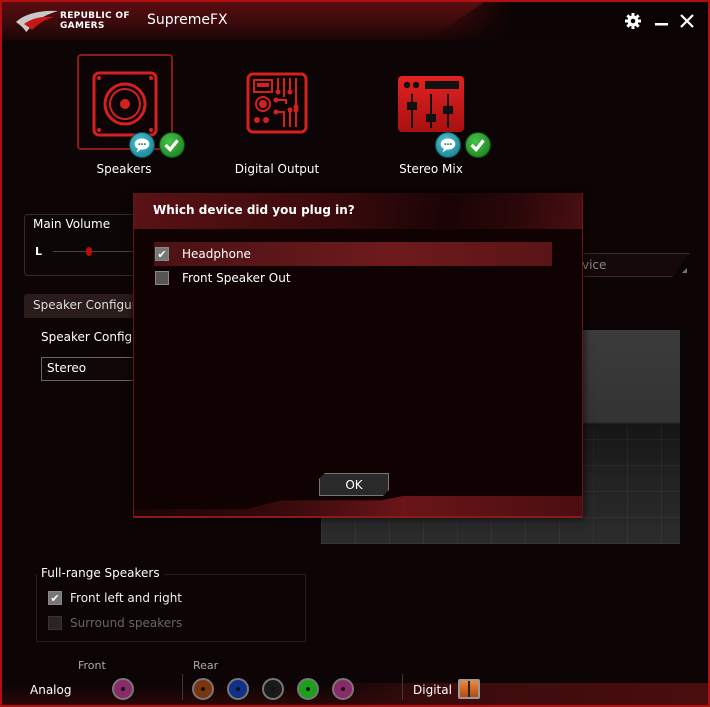 The height and width of the screenshot is (707, 710). What do you see at coordinates (124, 169) in the screenshot?
I see `device-label: Speakers` at bounding box center [124, 169].